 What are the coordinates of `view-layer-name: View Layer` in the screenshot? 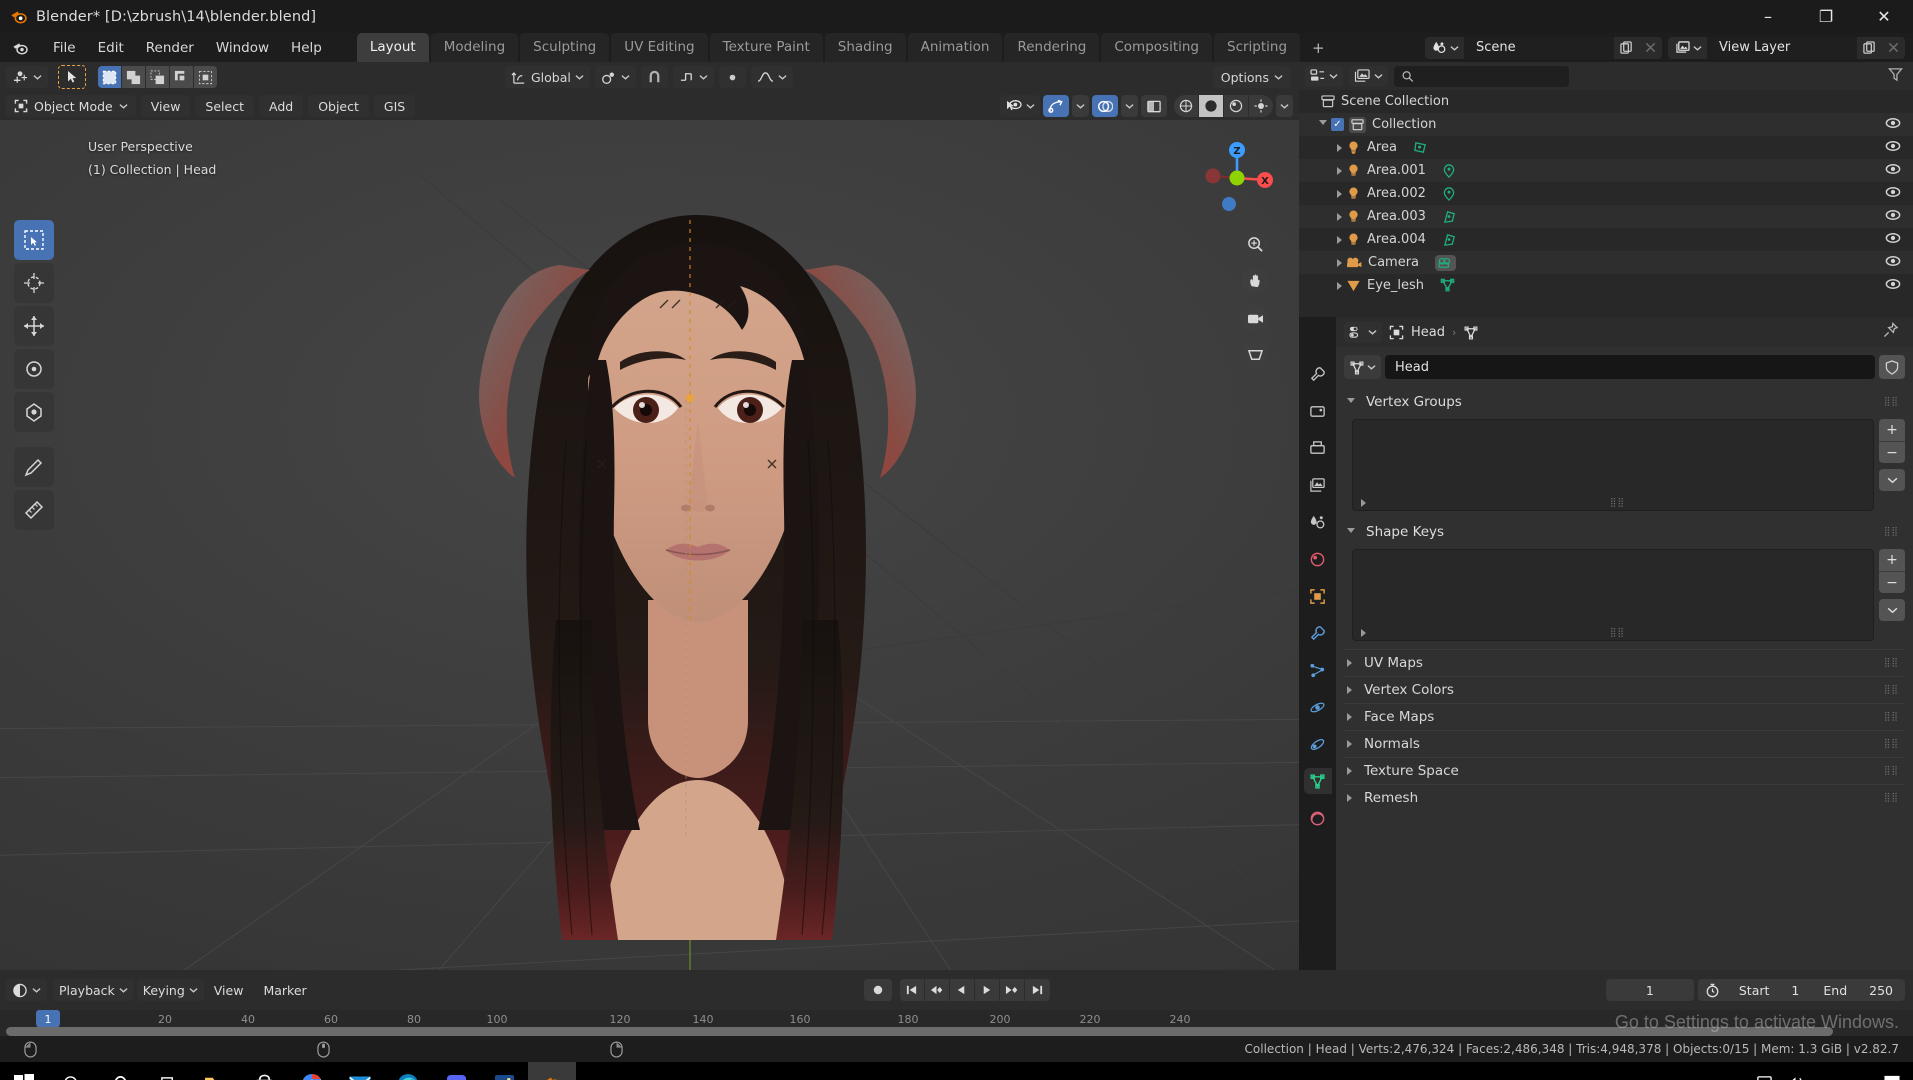 It's located at (1782, 47).